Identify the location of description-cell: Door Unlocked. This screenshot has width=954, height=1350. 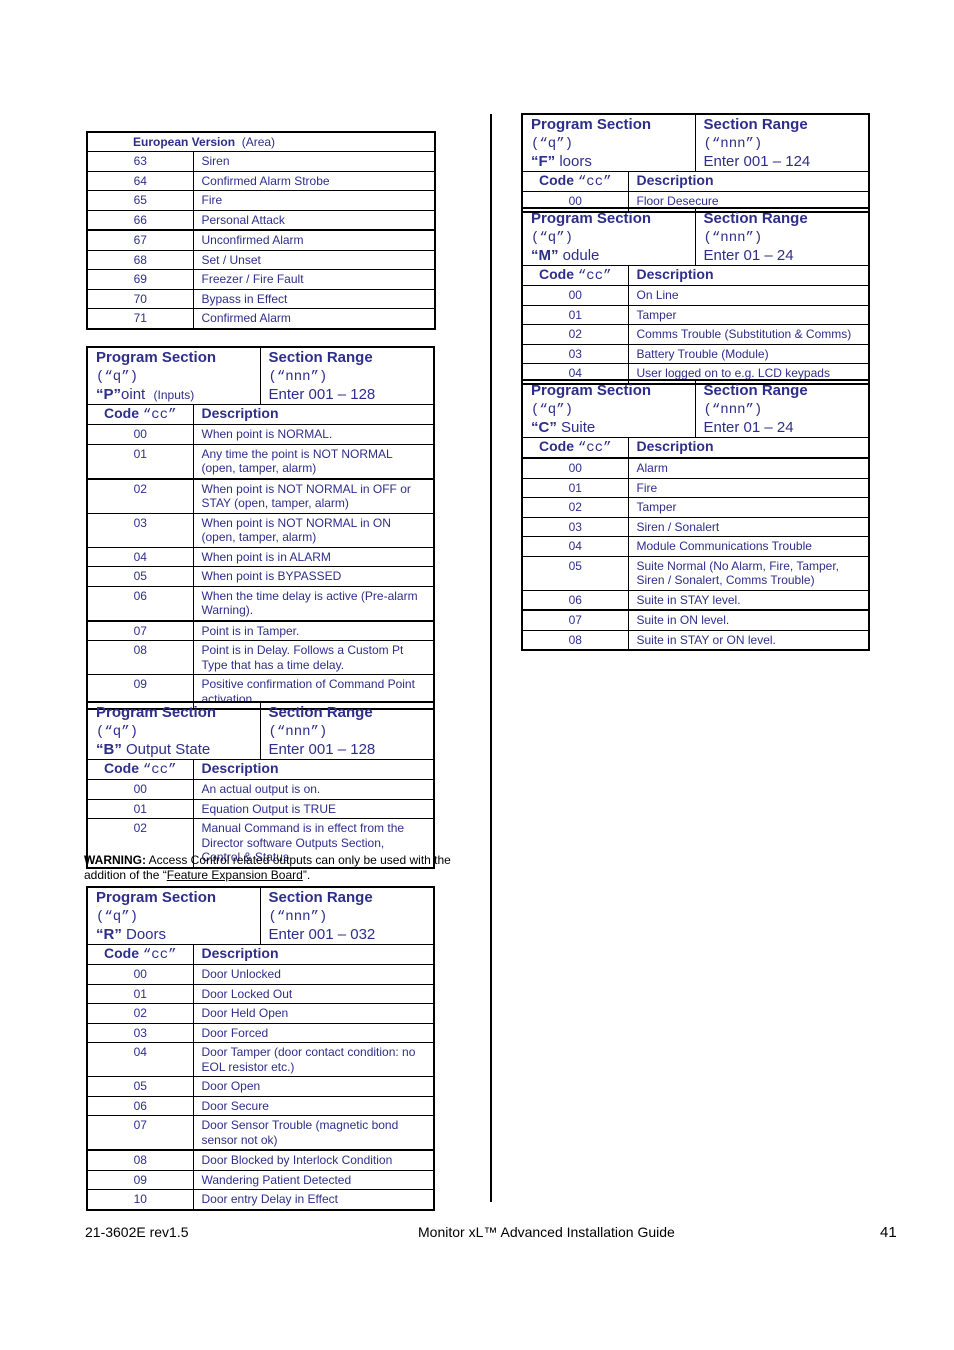
(313, 974).